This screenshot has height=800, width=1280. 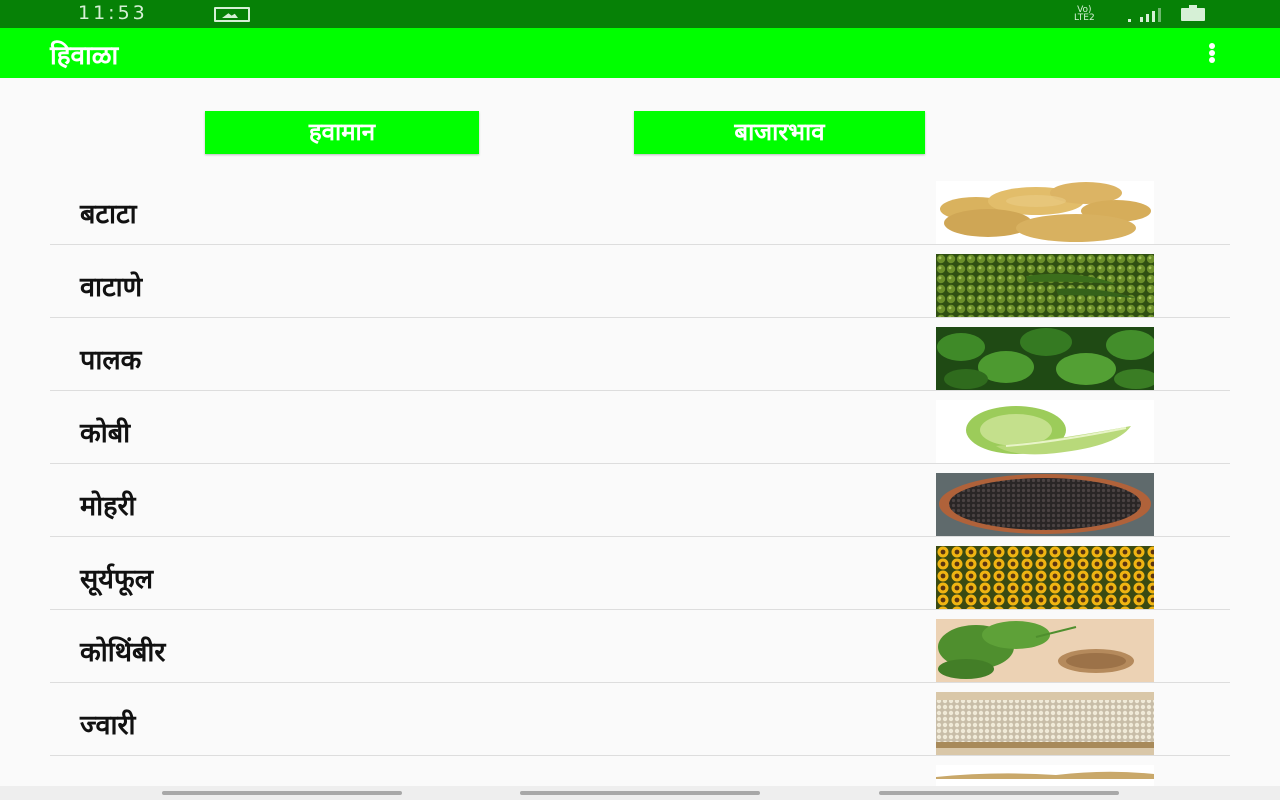 I want to click on crop-row-mustard: मोहरी, so click(x=640, y=500).